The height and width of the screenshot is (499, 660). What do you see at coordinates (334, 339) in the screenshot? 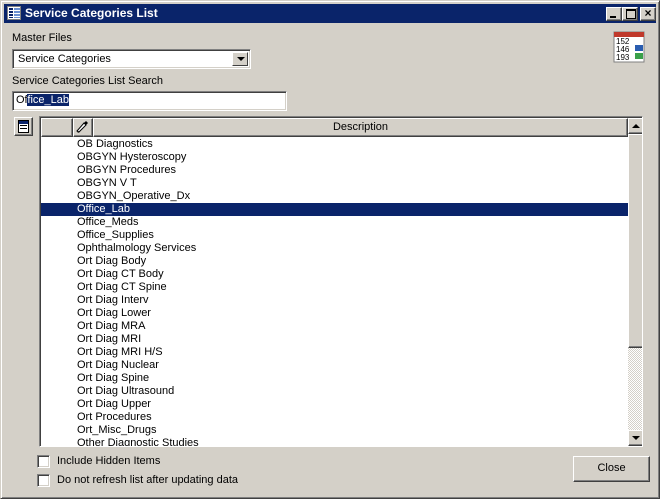
I see `table-row: Ort Diag MRI` at bounding box center [334, 339].